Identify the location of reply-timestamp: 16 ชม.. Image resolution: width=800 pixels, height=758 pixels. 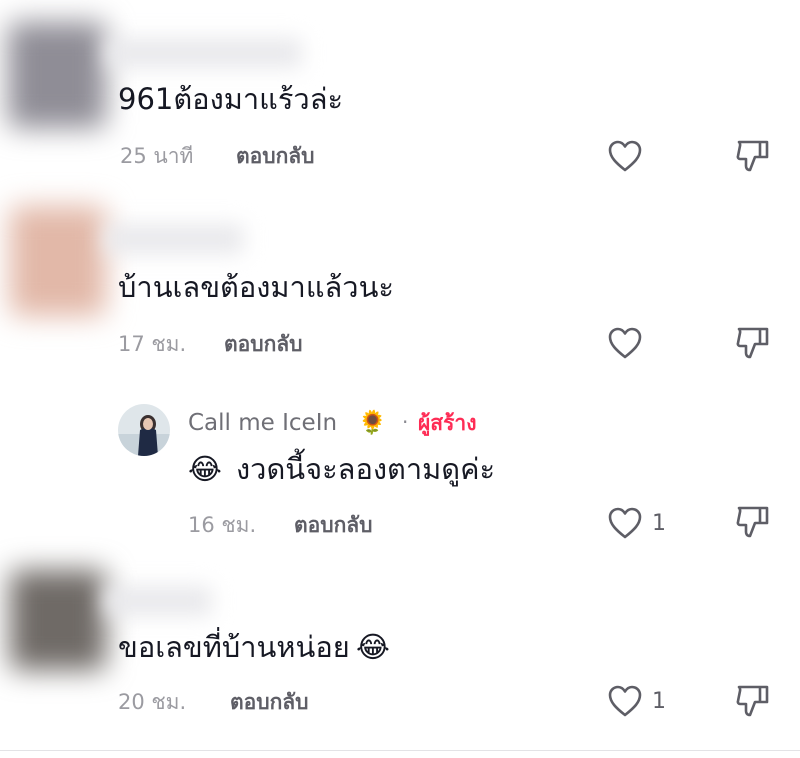
(222, 525).